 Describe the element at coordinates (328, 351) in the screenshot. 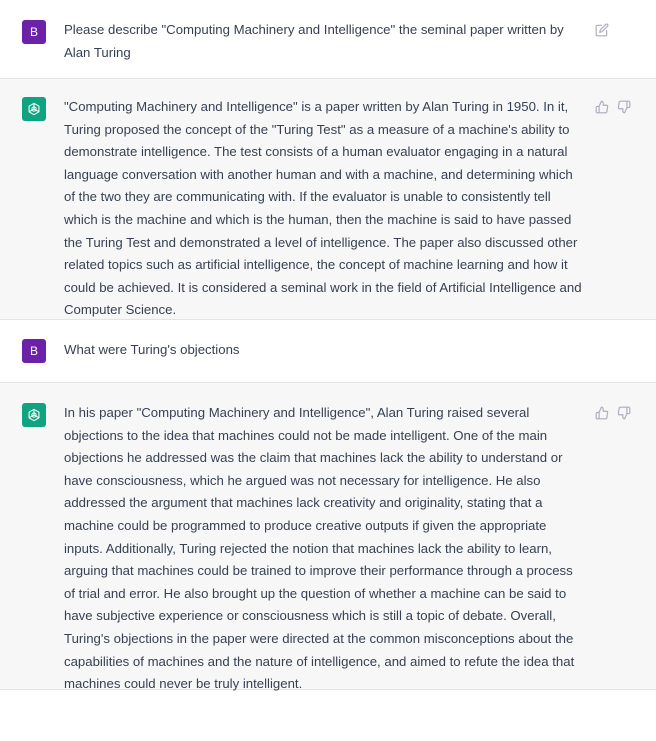

I see `user-message: B What were Turing's objections` at that location.